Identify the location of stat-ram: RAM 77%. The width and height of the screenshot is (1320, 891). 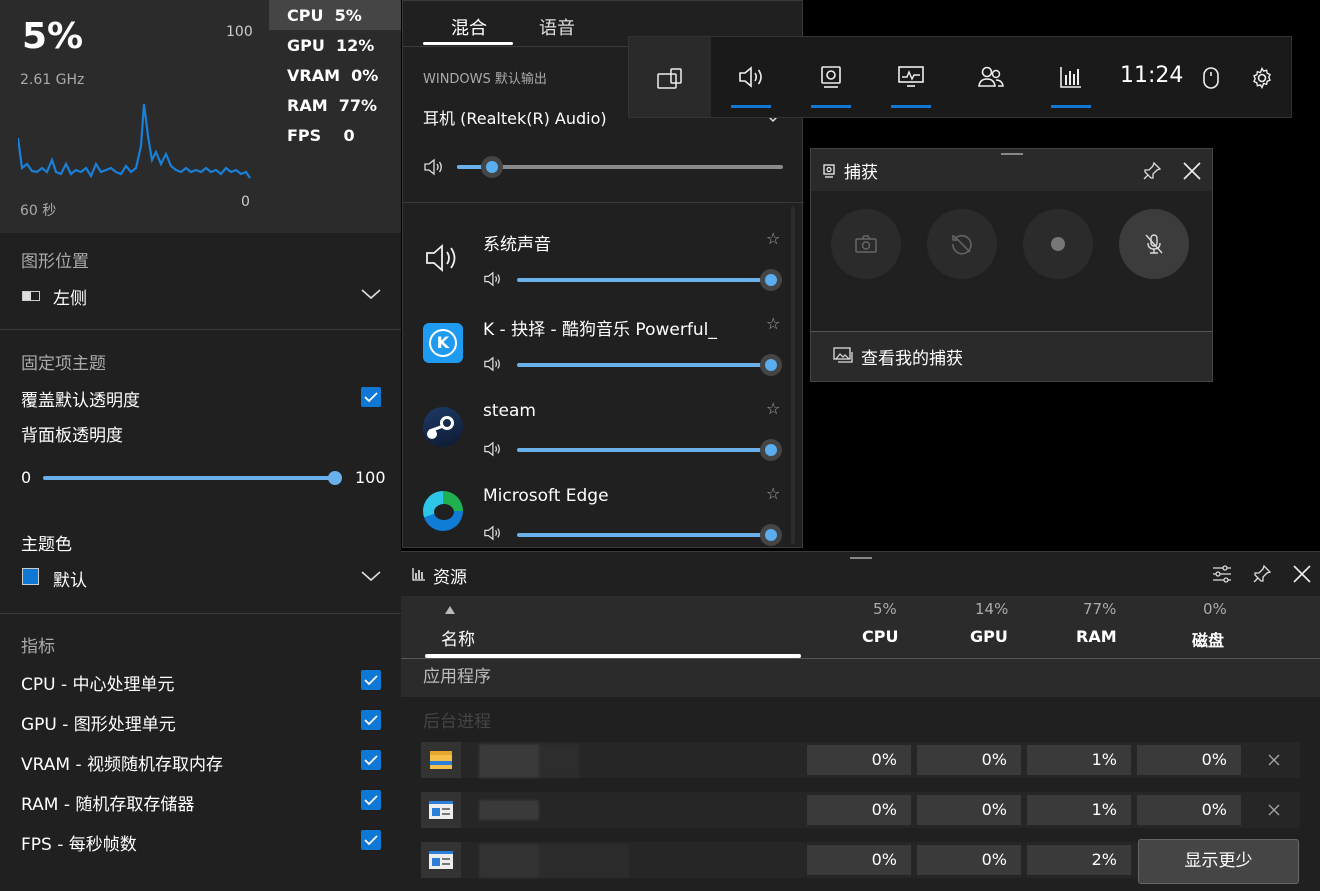
(332, 105).